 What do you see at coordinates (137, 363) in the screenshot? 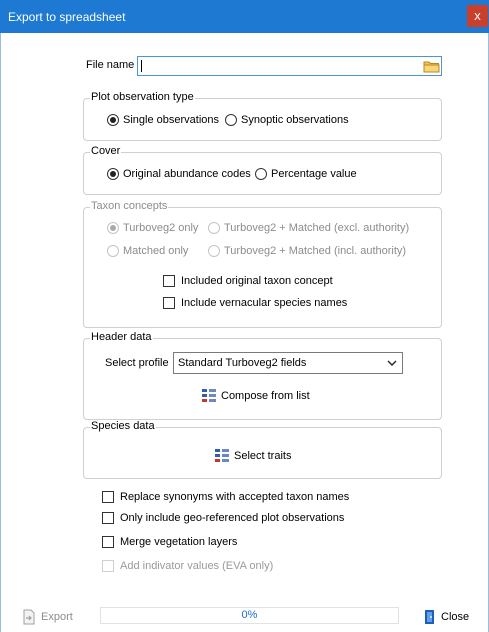
I see `select-profile-label: Select profile` at bounding box center [137, 363].